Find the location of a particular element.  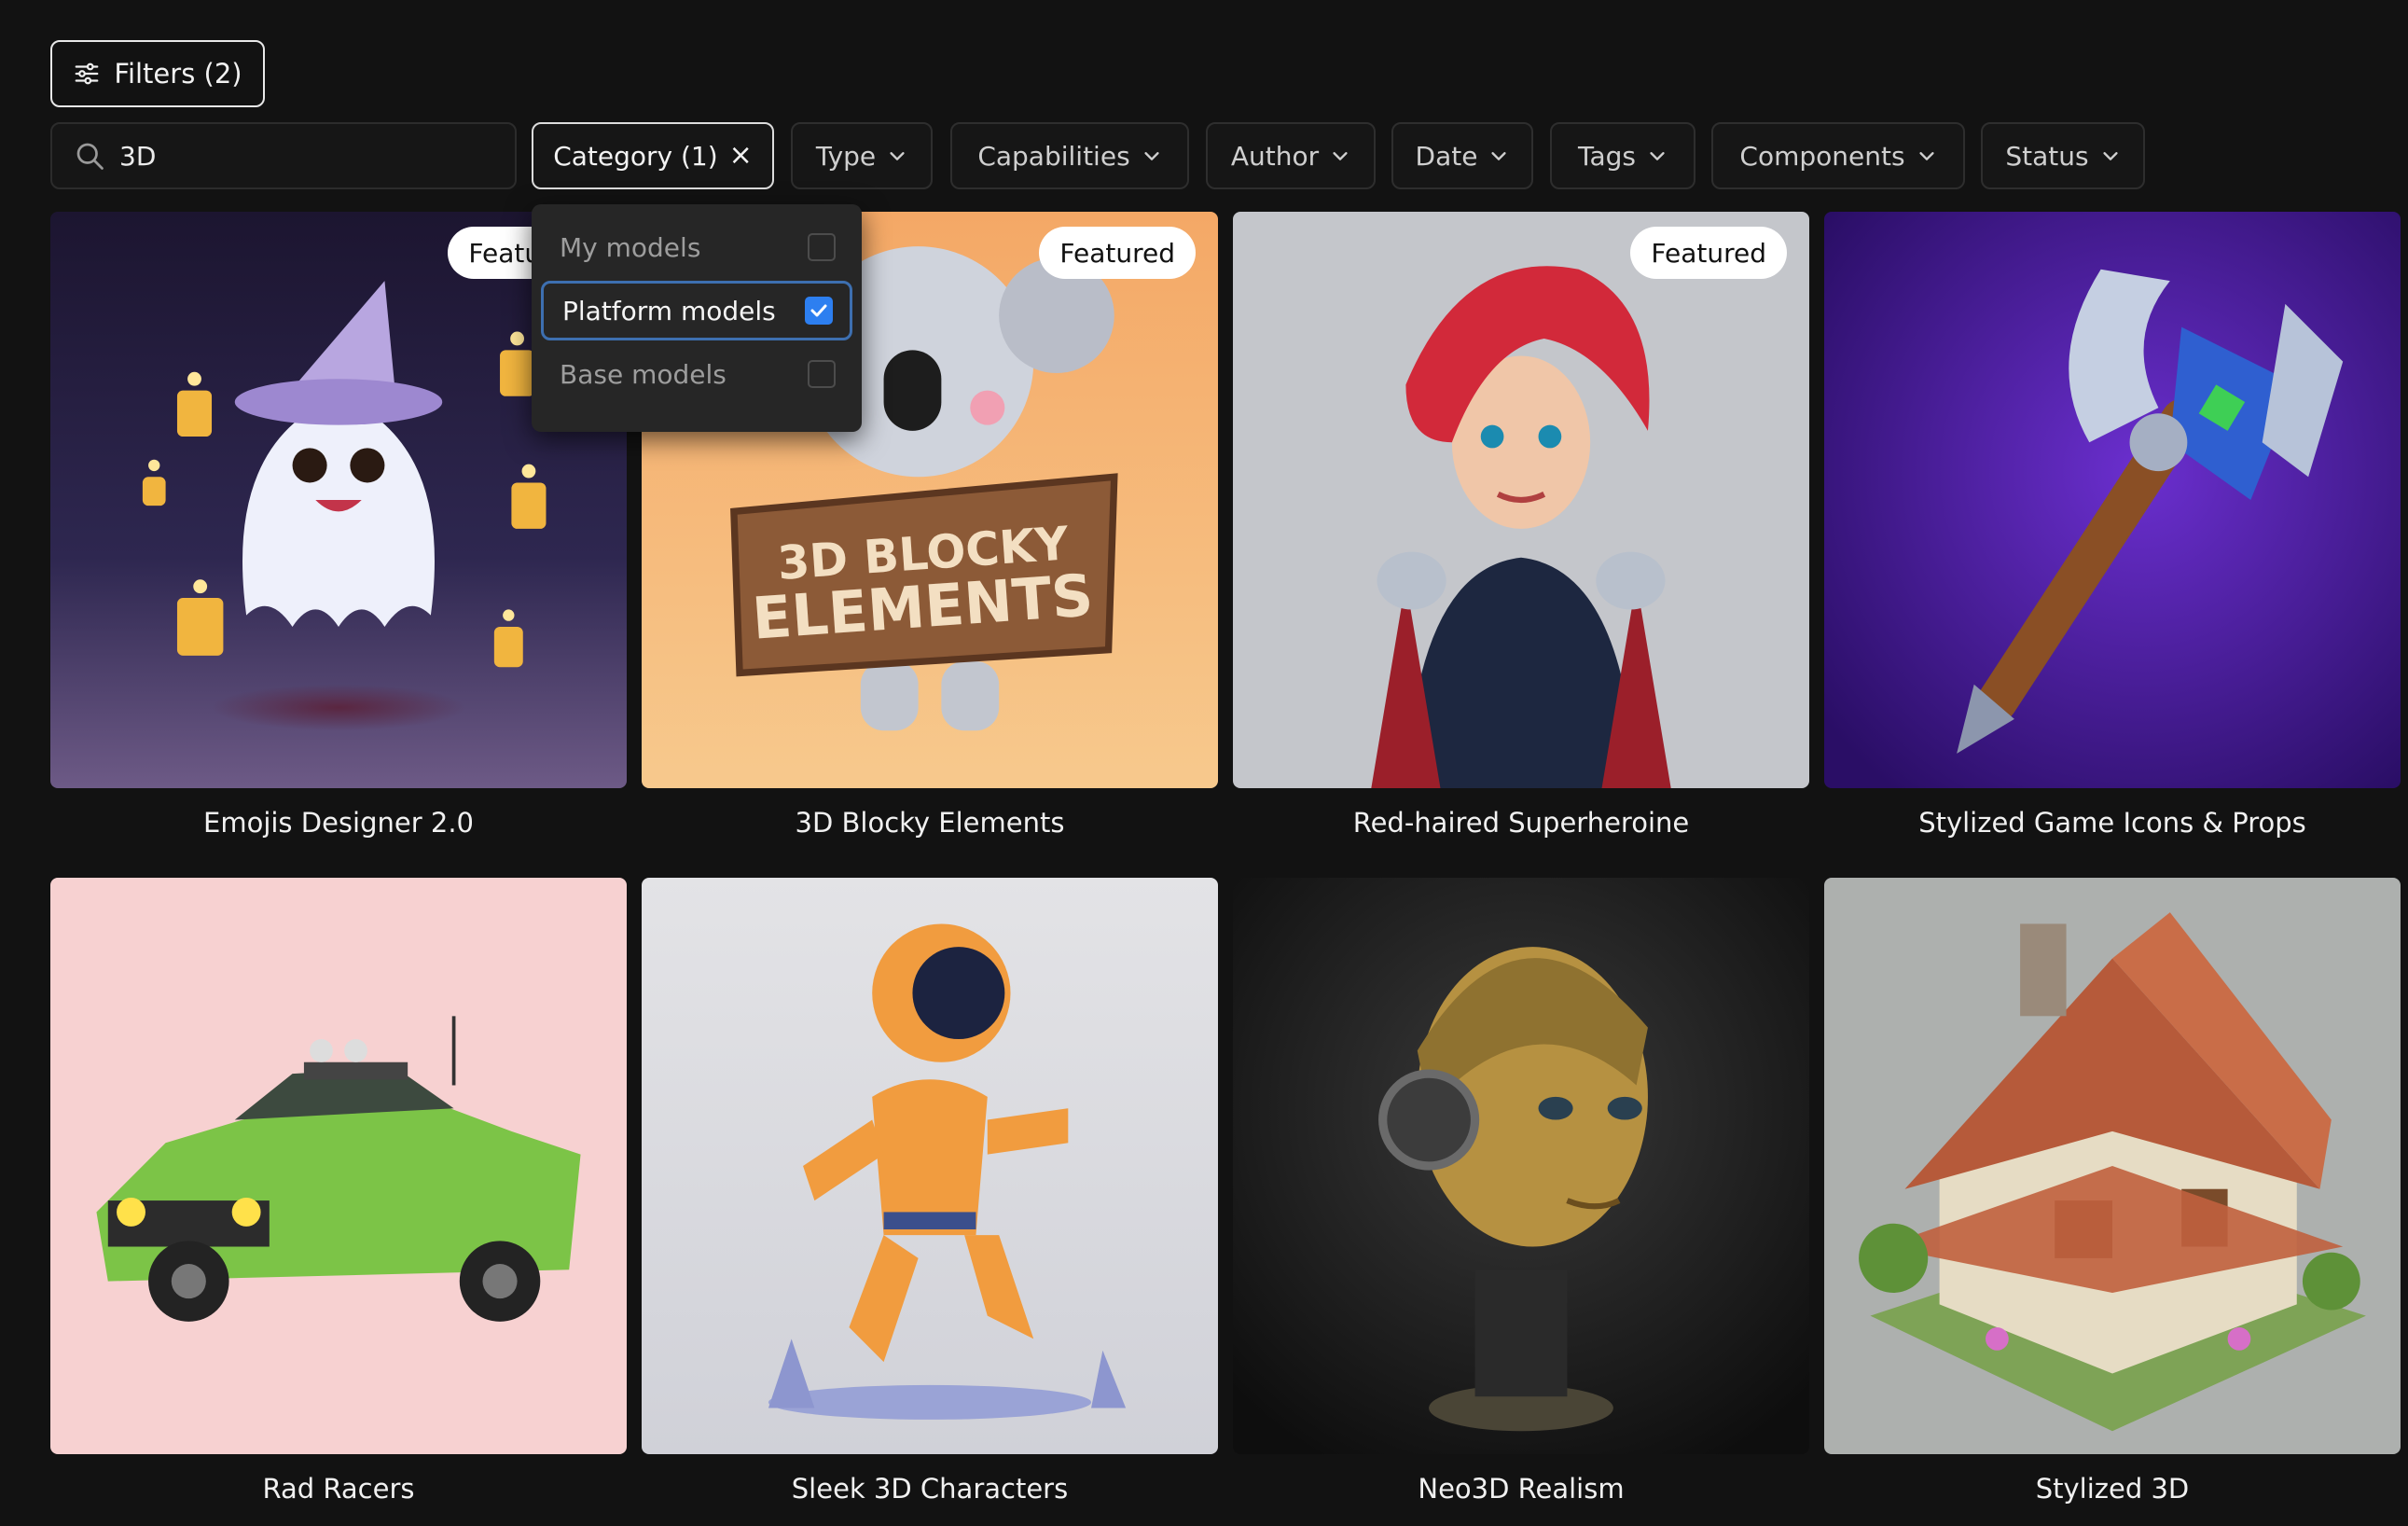

model-card: Rad Racers is located at coordinates (338, 1191).